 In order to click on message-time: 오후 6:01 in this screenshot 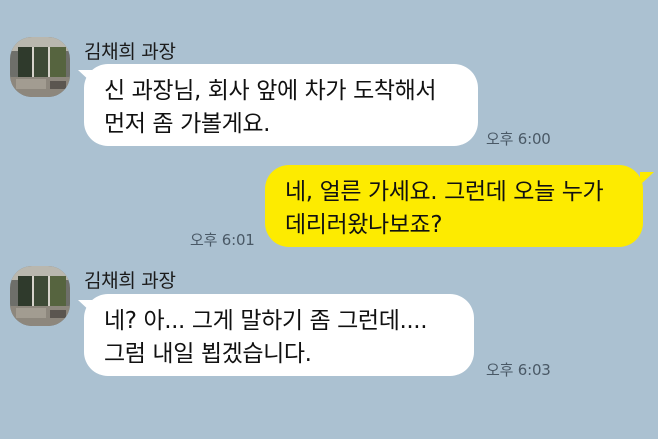, I will do `click(222, 240)`.